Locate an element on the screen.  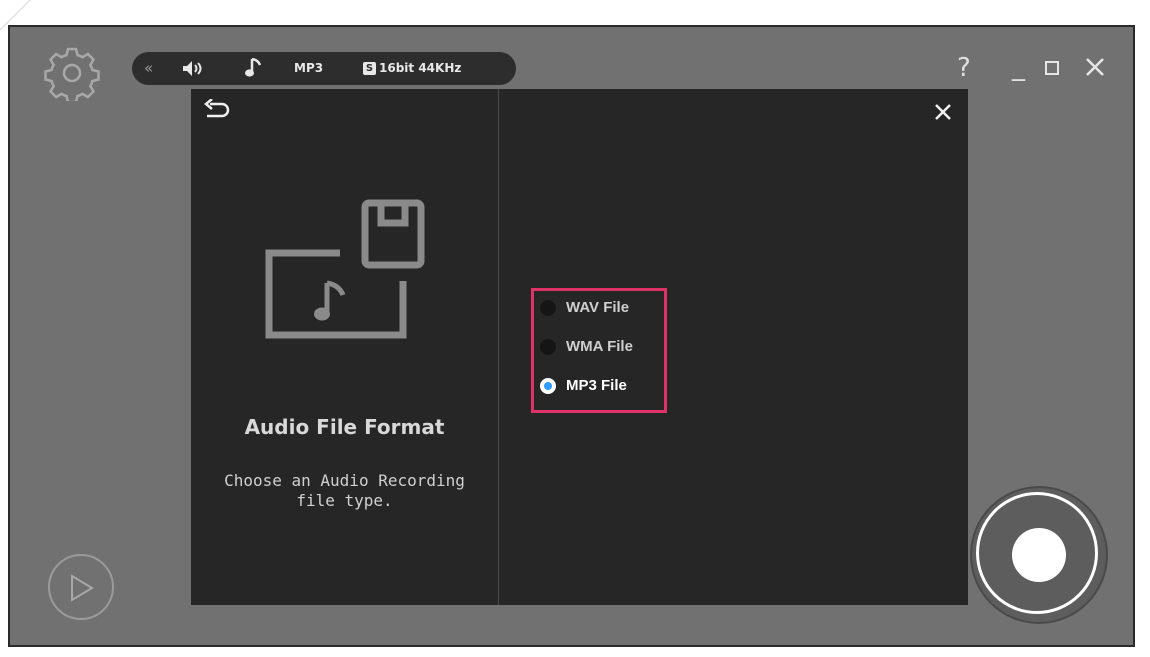
collapse-icon: « is located at coordinates (148, 68).